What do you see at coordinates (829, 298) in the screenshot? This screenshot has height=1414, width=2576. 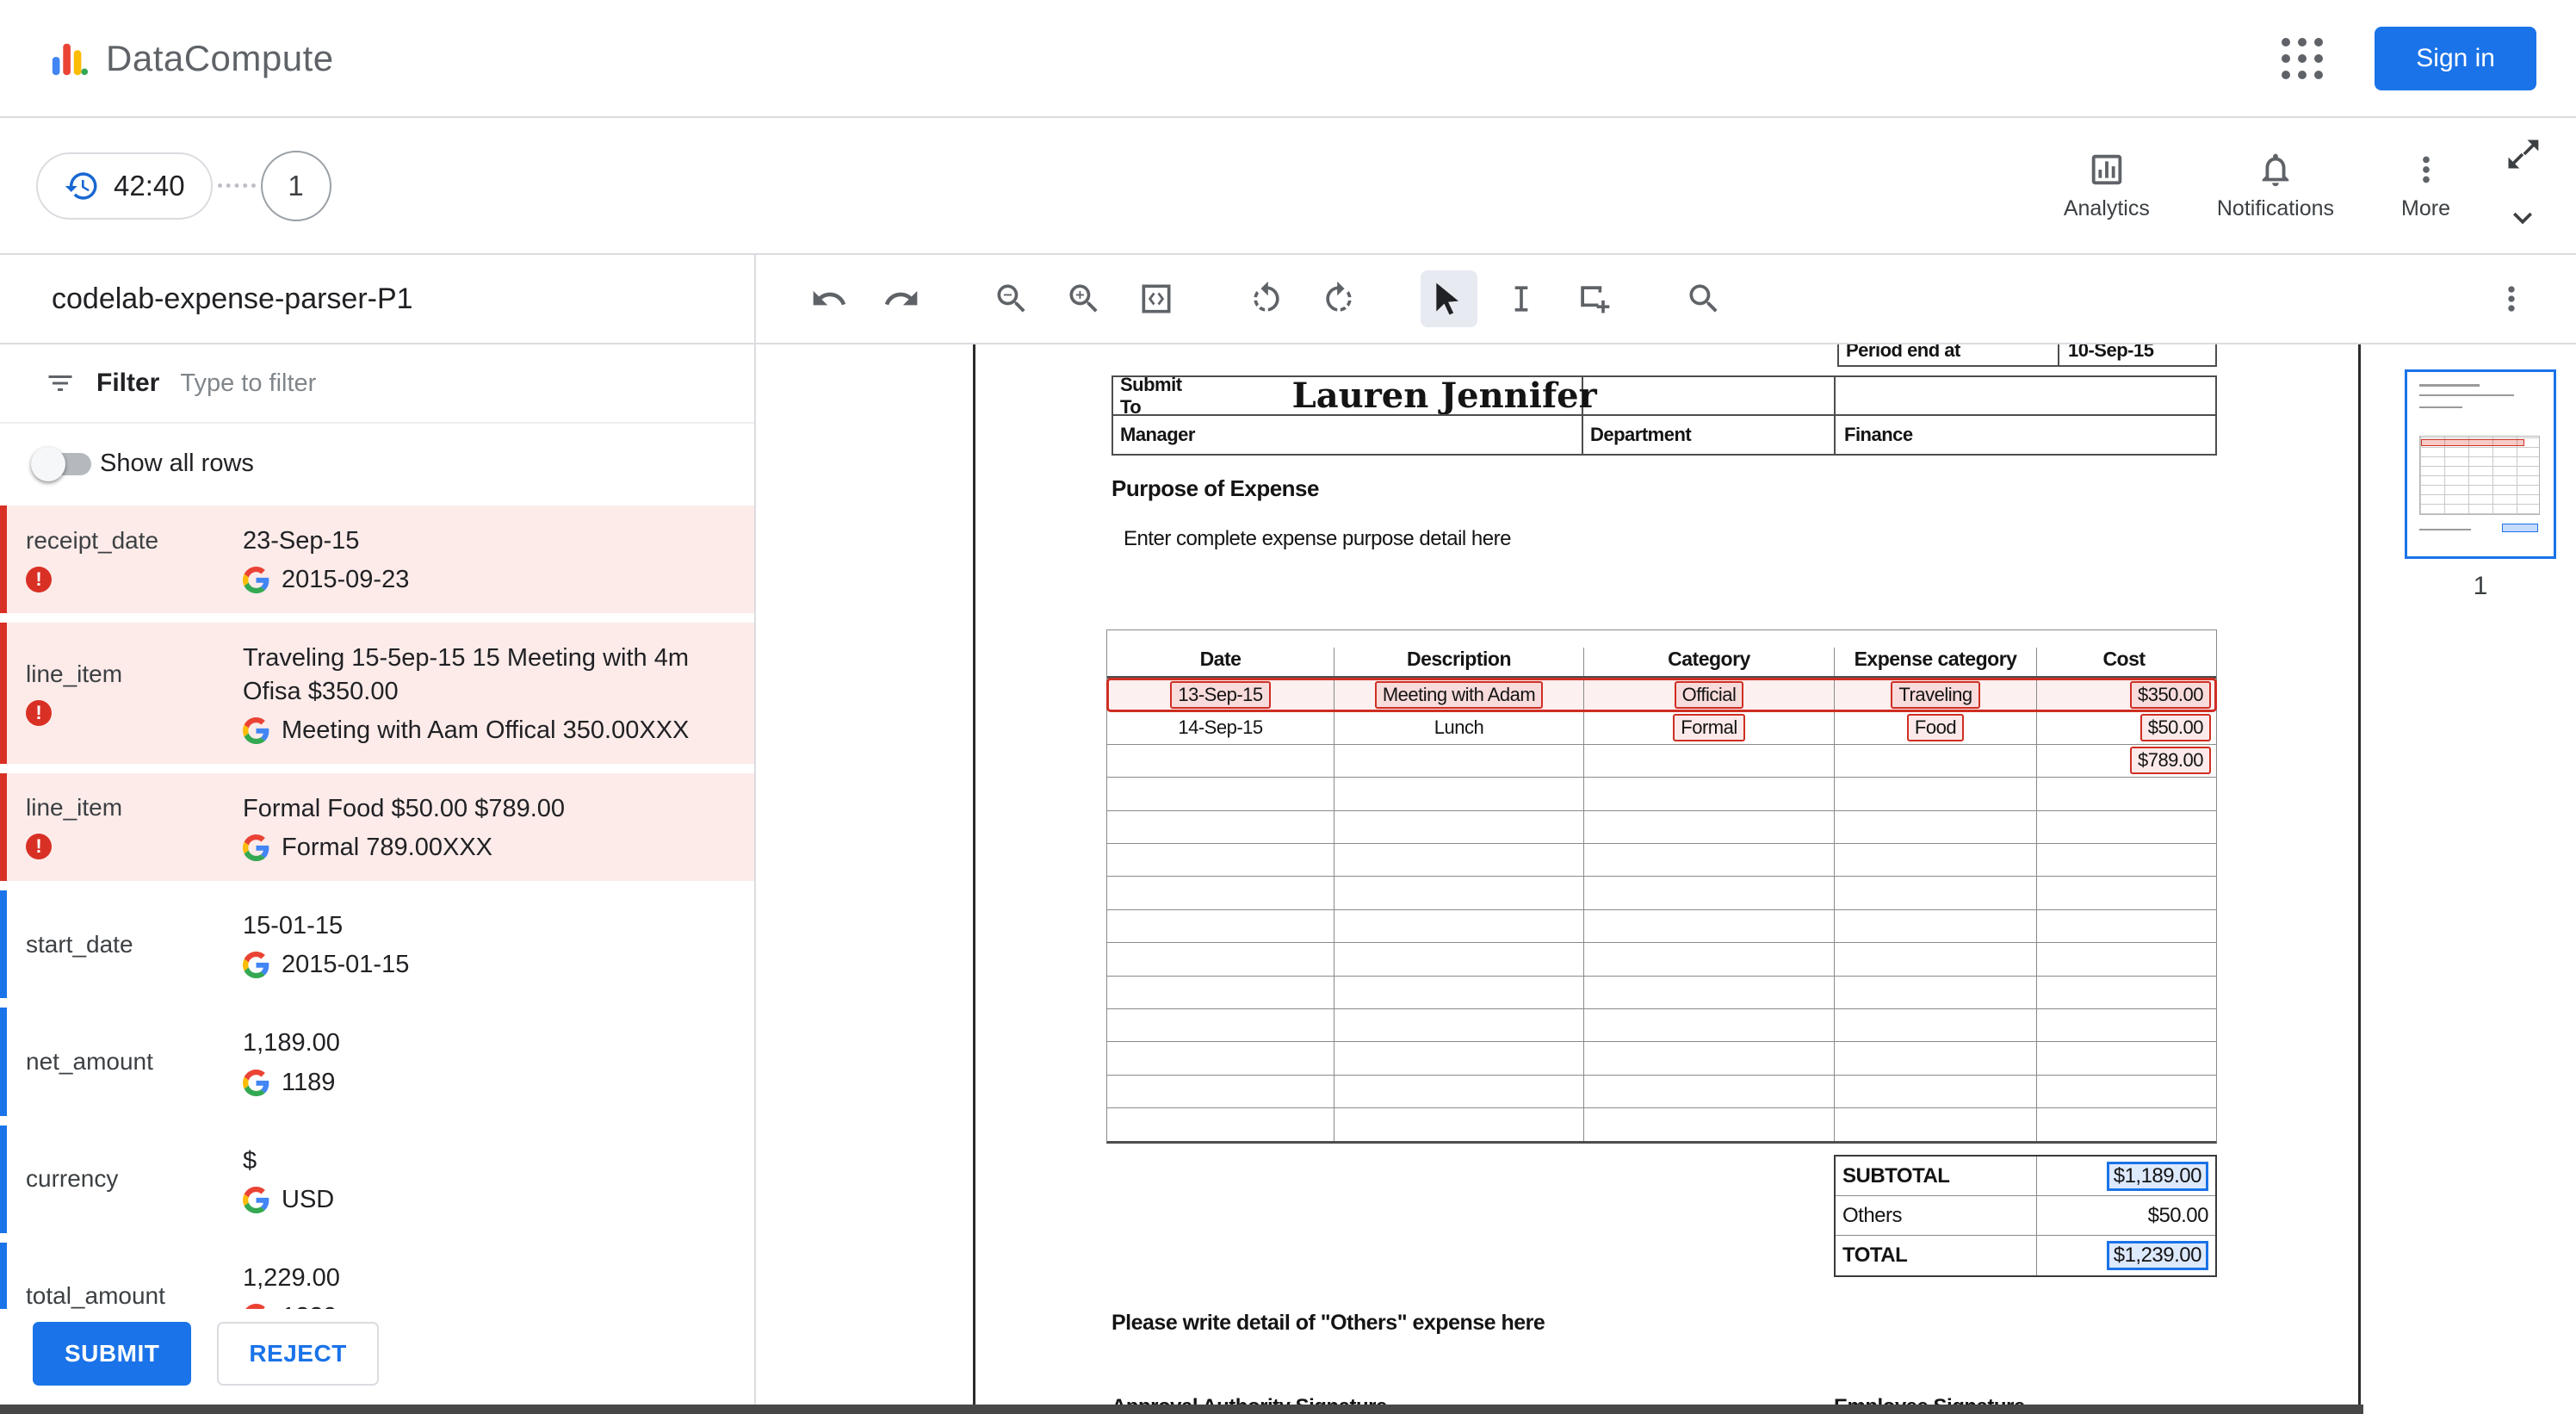 I see `undo-button` at bounding box center [829, 298].